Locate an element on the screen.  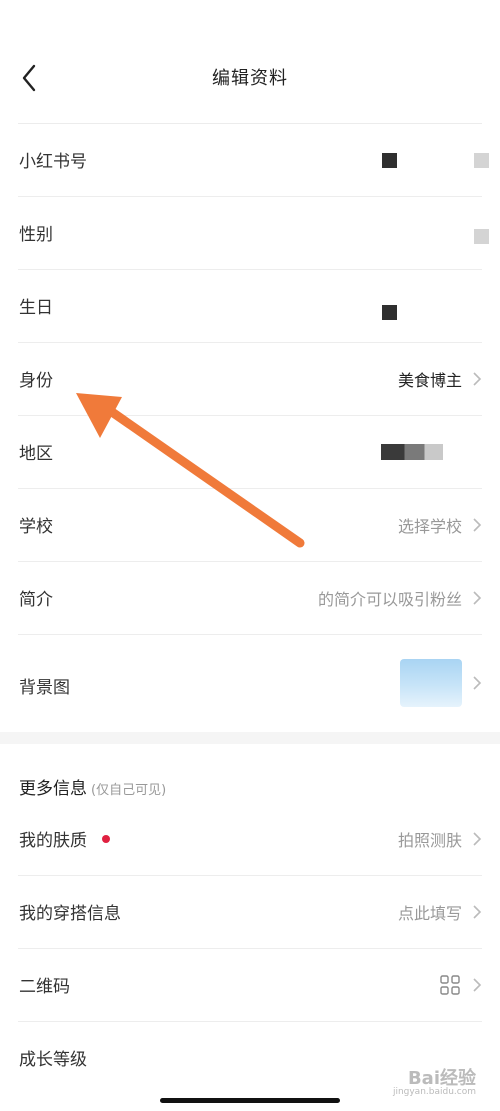
row-label: 简介 is located at coordinates (36, 600).